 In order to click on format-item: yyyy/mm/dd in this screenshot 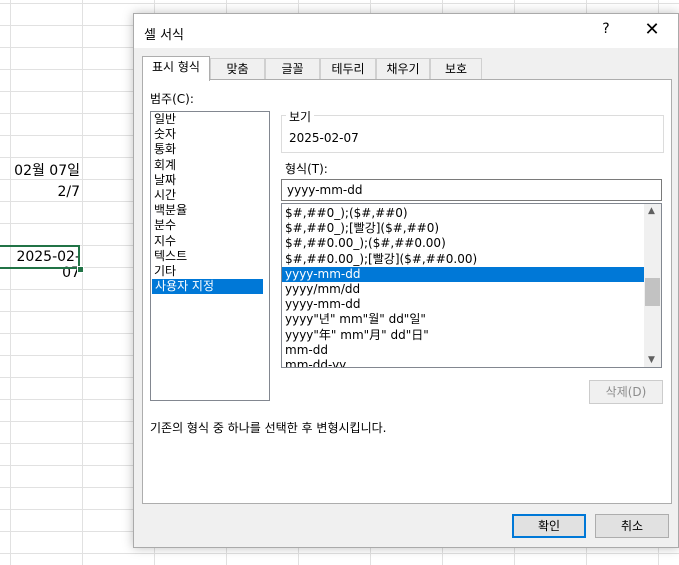, I will do `click(463, 289)`.